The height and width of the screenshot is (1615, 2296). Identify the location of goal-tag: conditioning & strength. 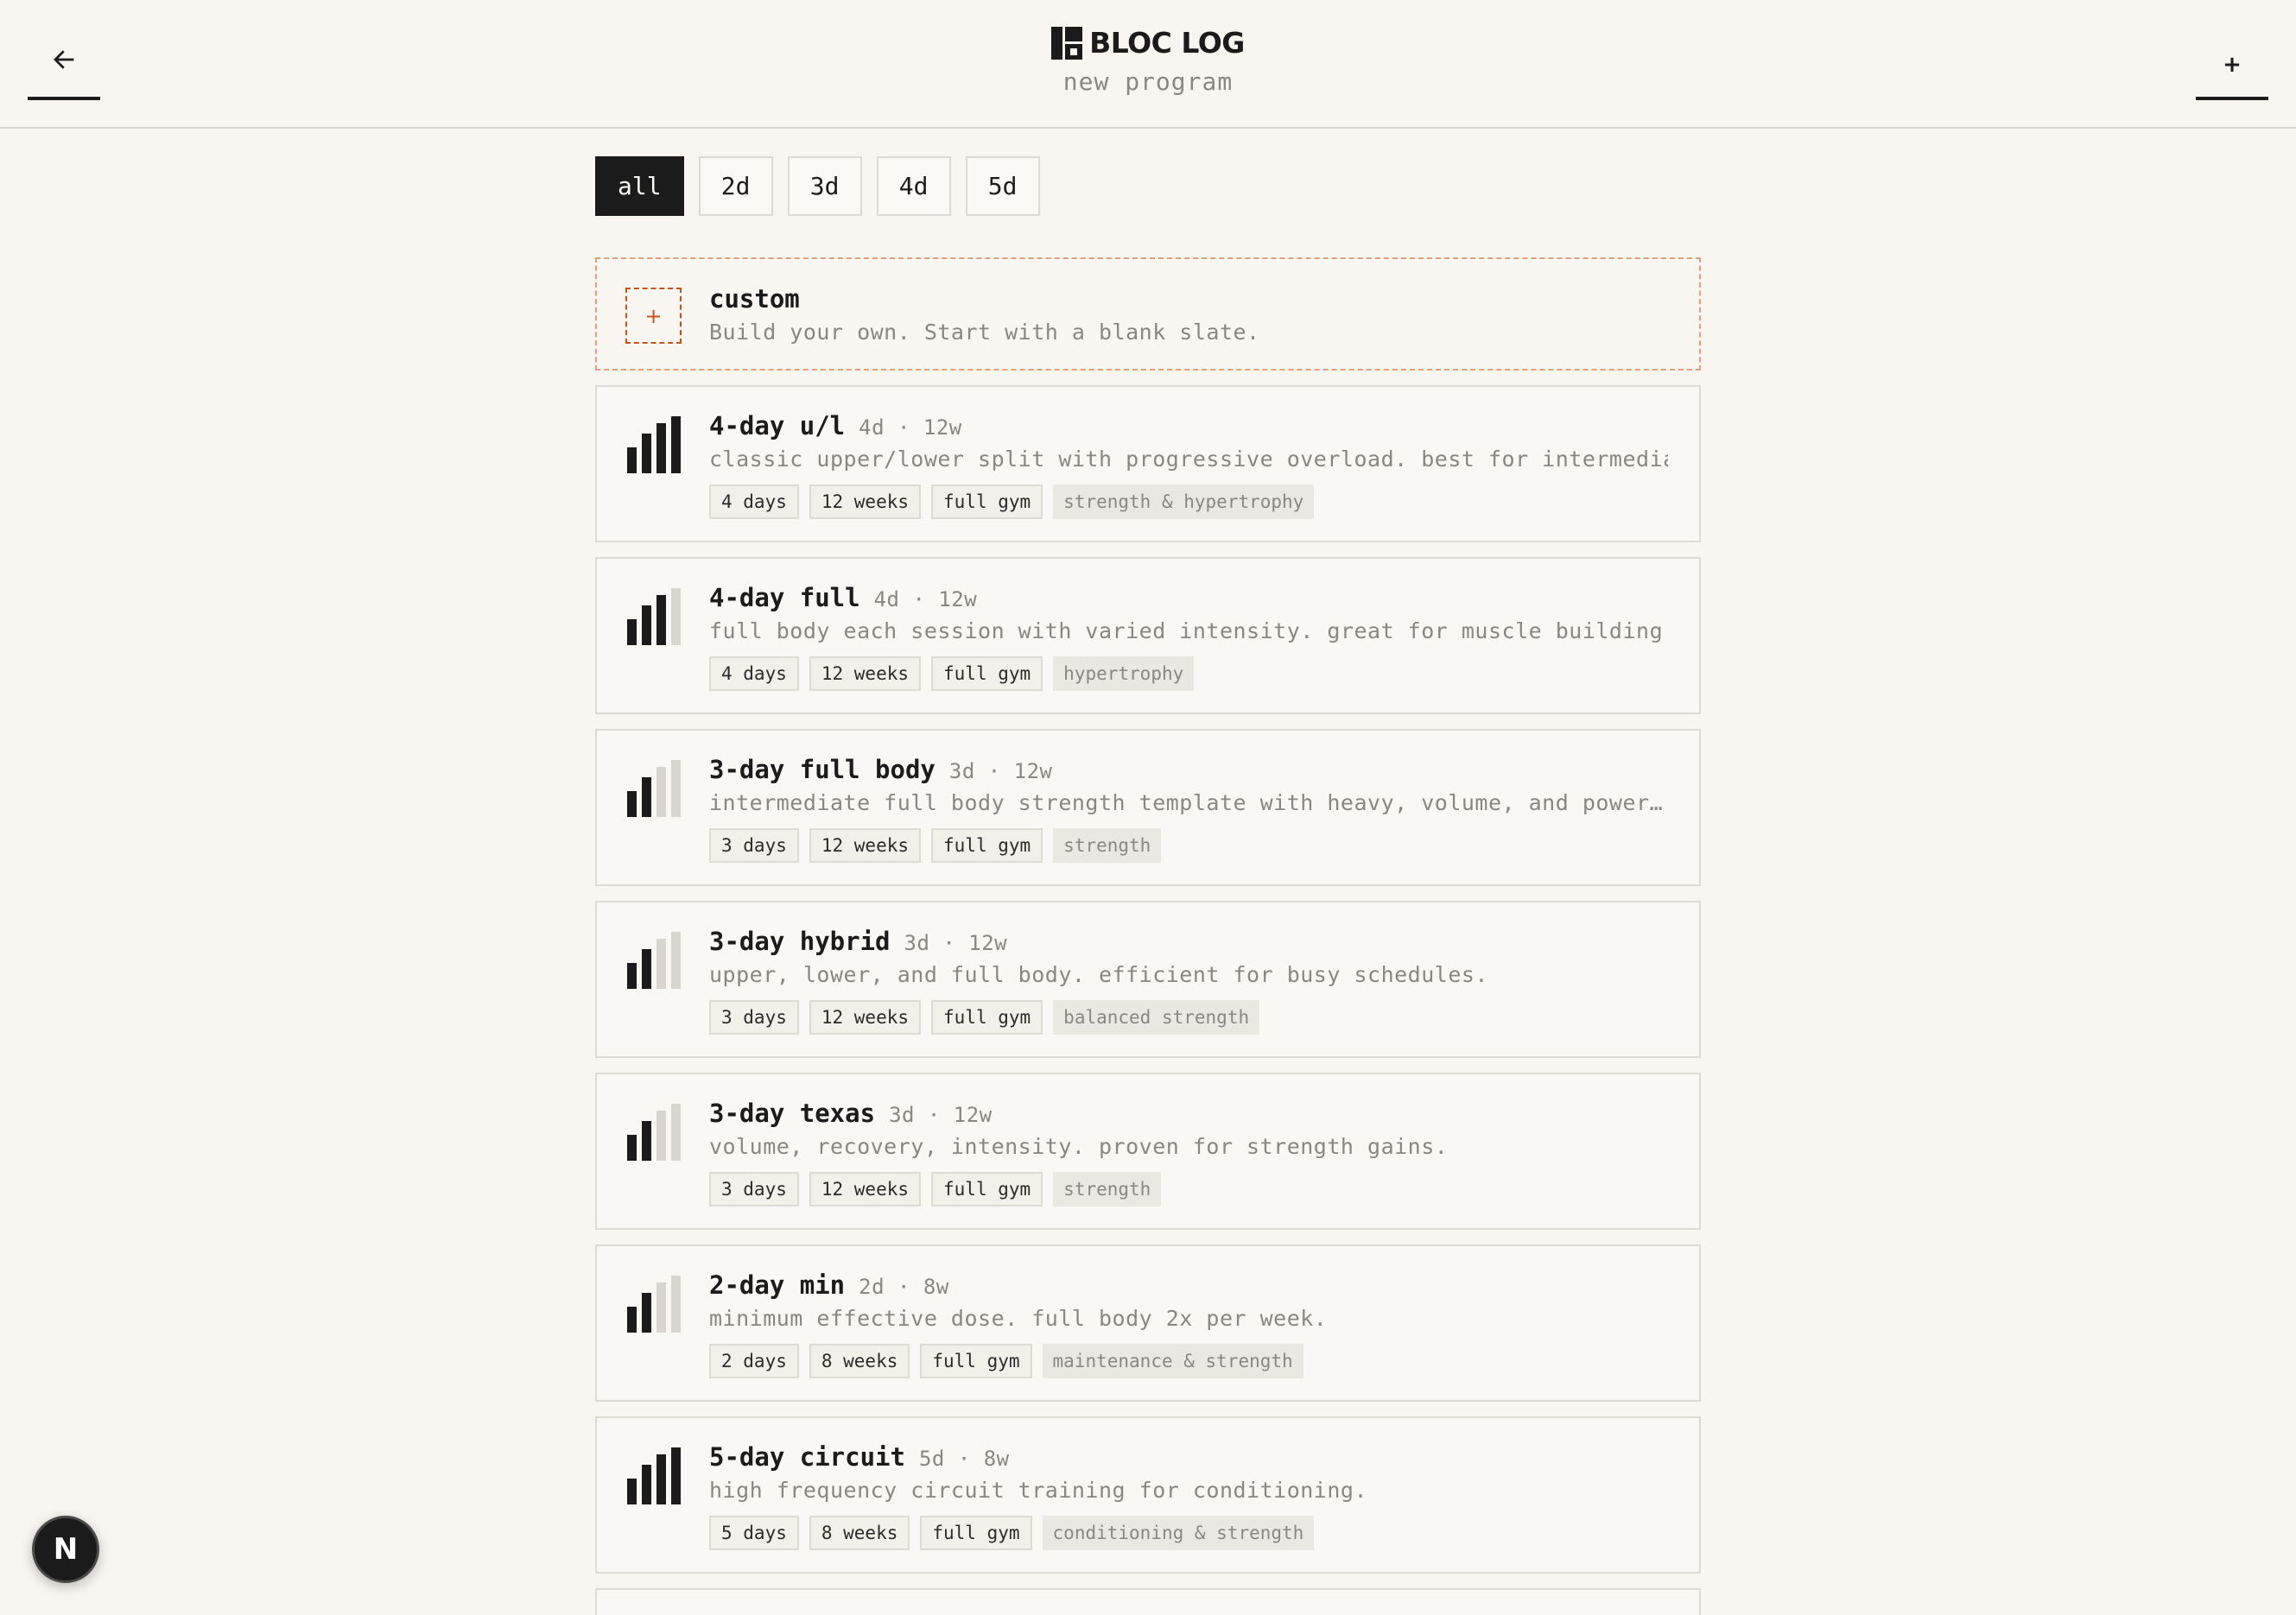
(1178, 1533).